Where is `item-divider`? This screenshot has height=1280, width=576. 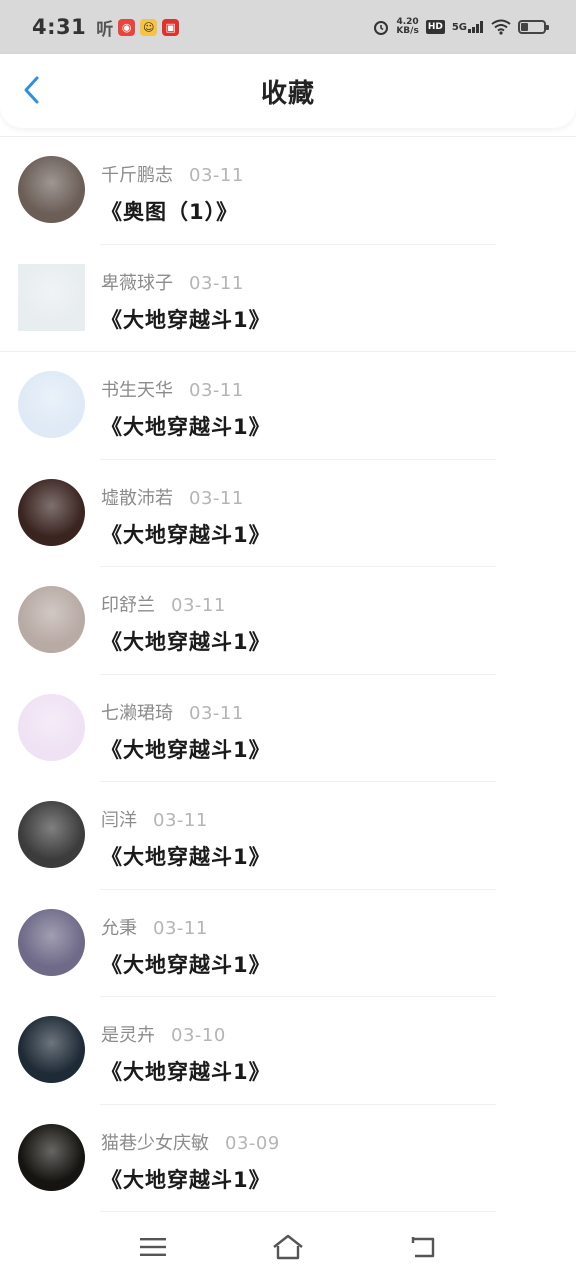
item-divider is located at coordinates (298, 1211).